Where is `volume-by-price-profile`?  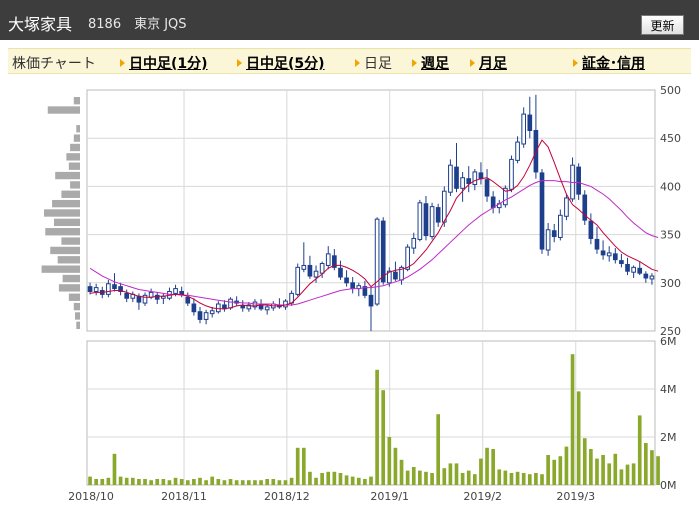 volume-by-price-profile is located at coordinates (60, 213).